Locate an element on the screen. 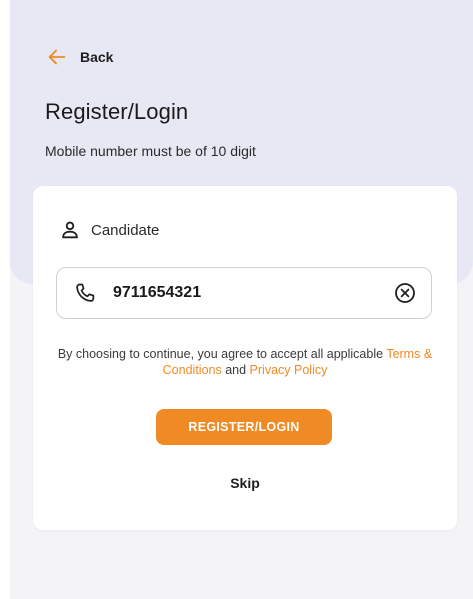 The image size is (473, 599). phone-icon is located at coordinates (85, 292).